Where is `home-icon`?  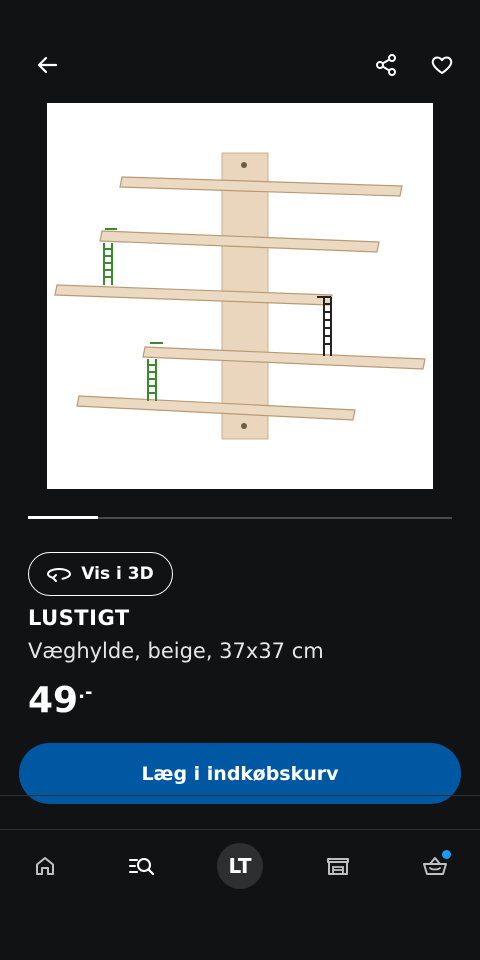
home-icon is located at coordinates (45, 866).